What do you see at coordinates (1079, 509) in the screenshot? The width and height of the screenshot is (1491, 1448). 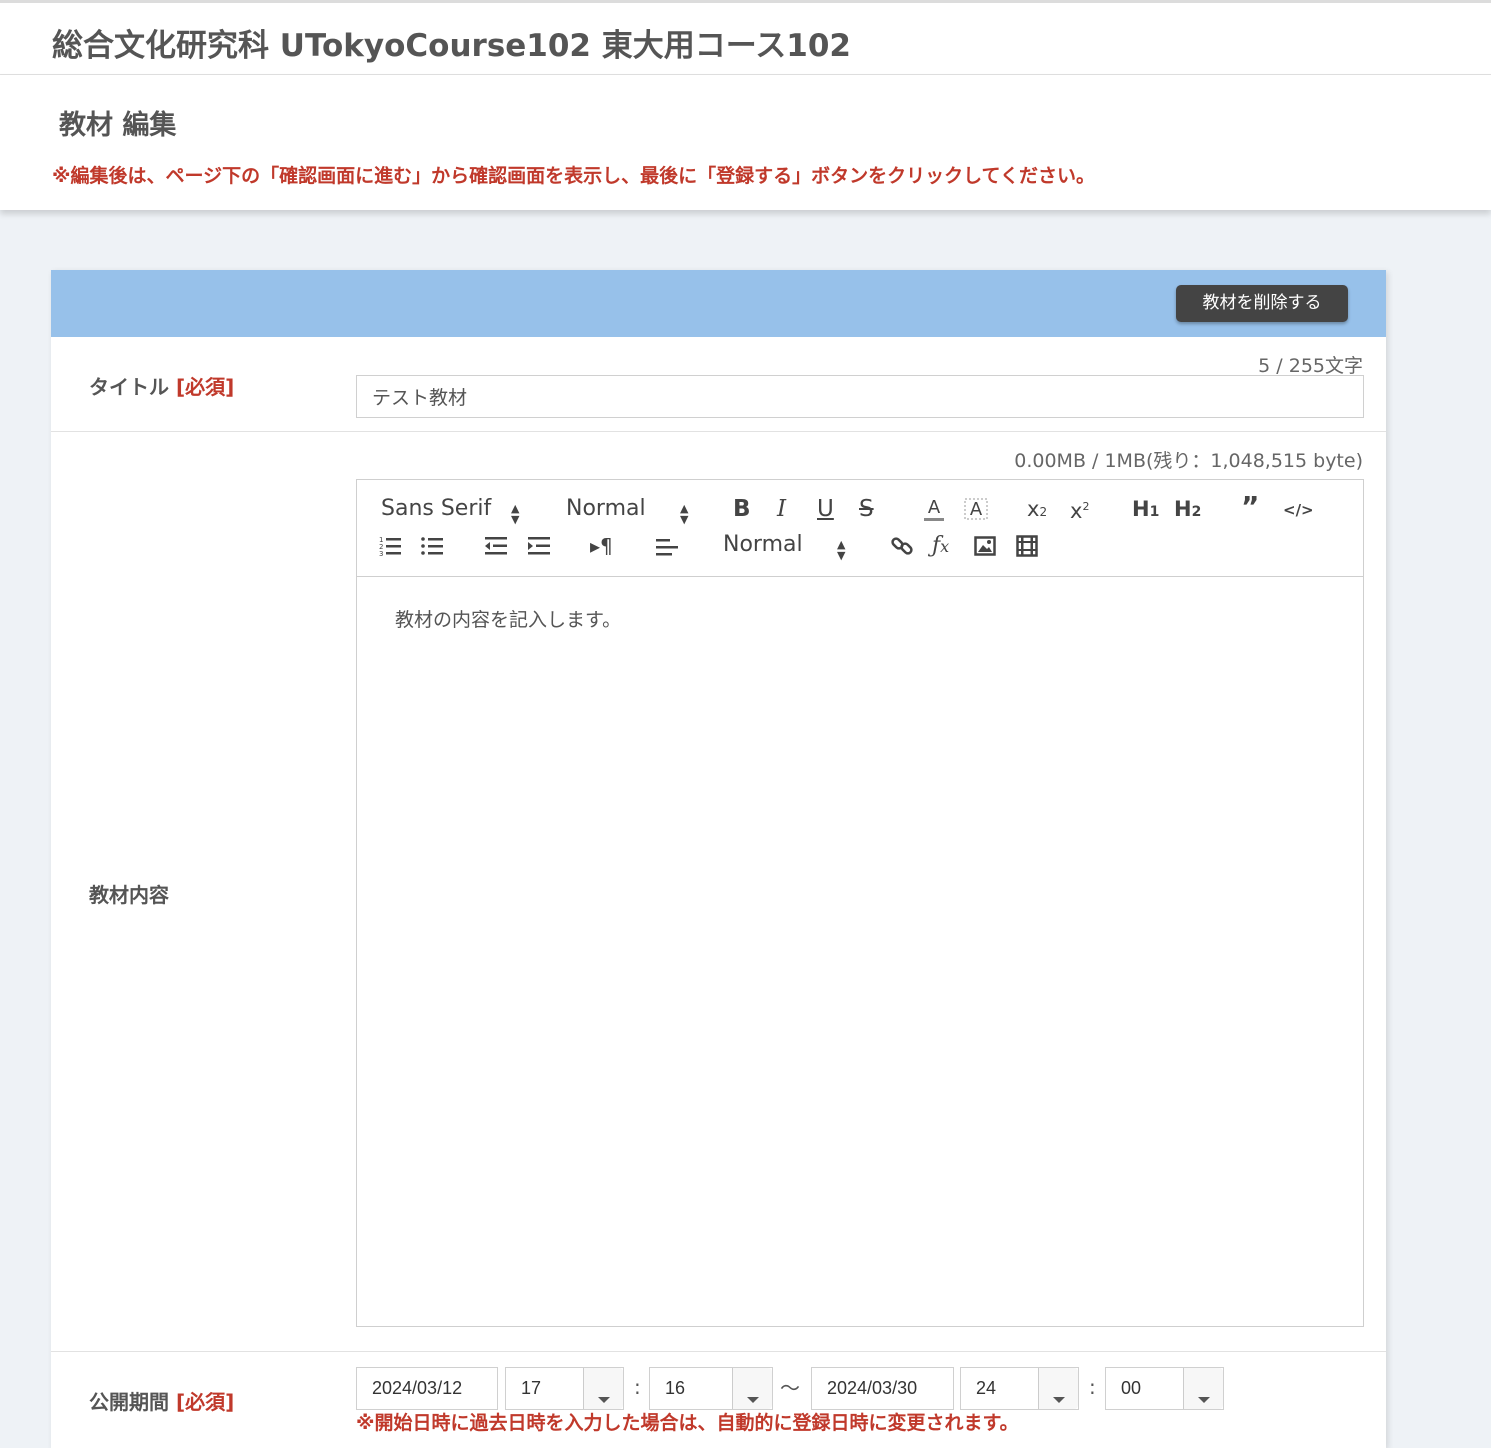 I see `superscript-icon: x2` at bounding box center [1079, 509].